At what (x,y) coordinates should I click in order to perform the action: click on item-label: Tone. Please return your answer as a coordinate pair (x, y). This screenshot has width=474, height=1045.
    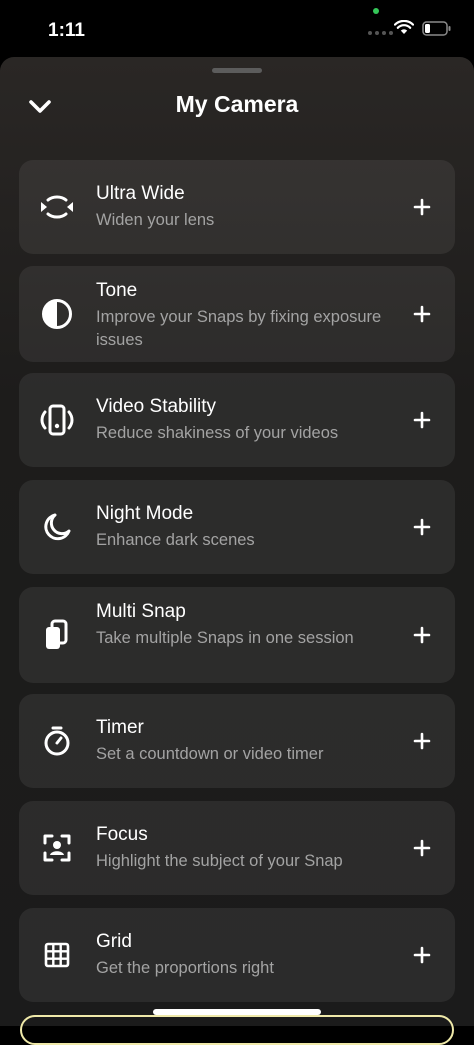
    Looking at the image, I should click on (117, 290).